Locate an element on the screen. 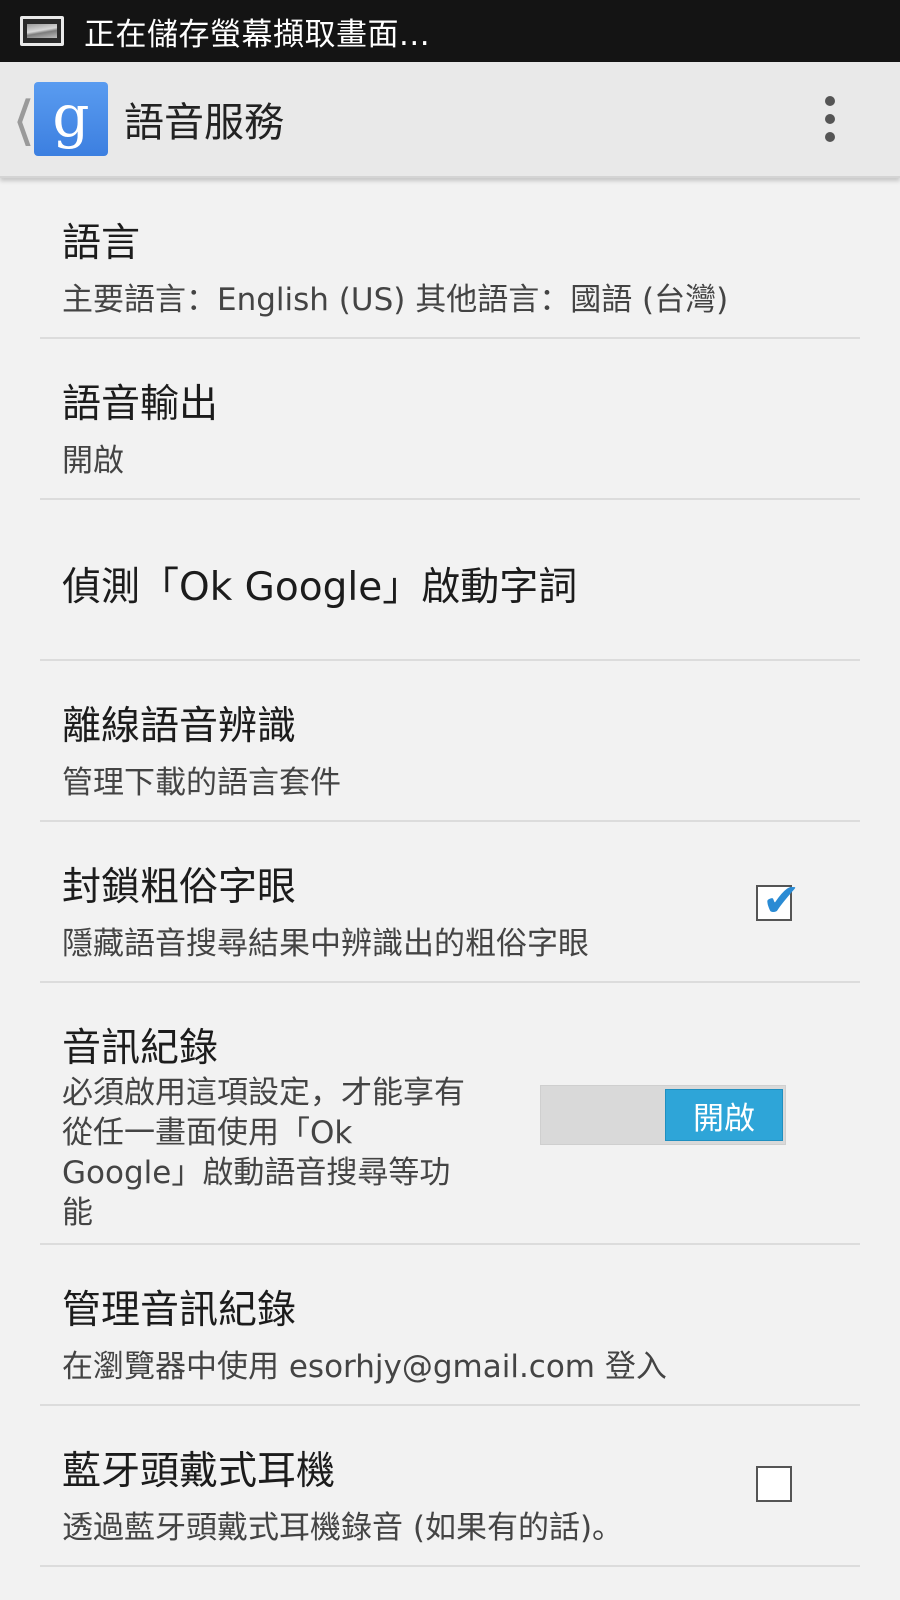 The image size is (900, 1600). pref-title: 藍牙頭戴式耳機 is located at coordinates (199, 1471).